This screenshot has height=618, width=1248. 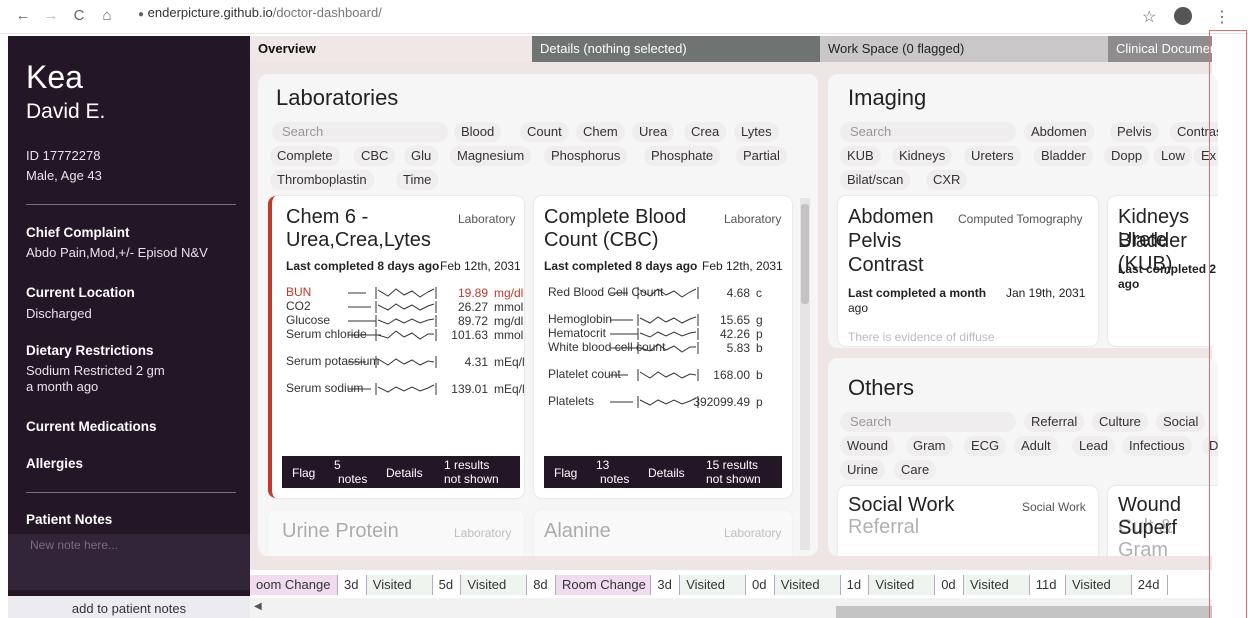 I want to click on imaging-chip: Low, so click(x=1173, y=156).